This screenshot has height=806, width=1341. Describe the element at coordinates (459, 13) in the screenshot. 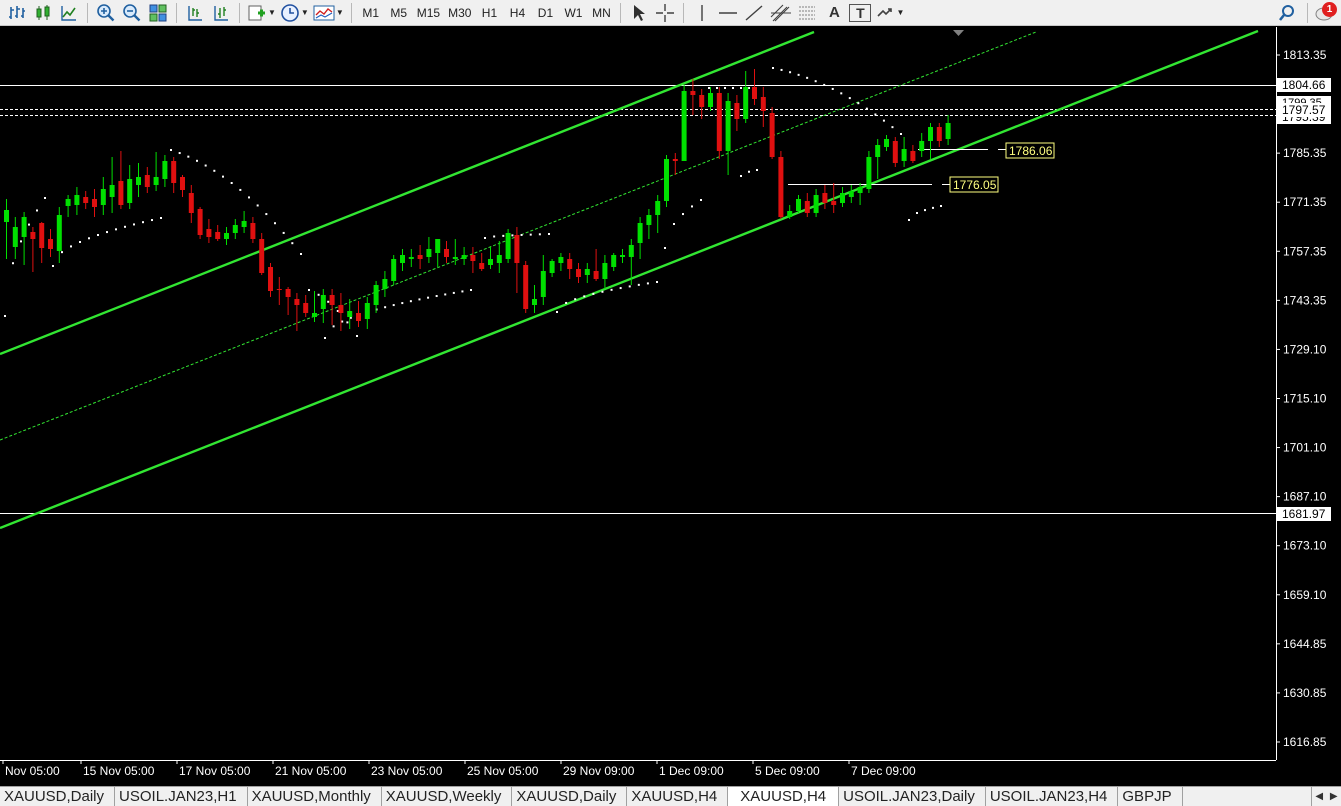

I see `timeframe-m30: M30` at that location.